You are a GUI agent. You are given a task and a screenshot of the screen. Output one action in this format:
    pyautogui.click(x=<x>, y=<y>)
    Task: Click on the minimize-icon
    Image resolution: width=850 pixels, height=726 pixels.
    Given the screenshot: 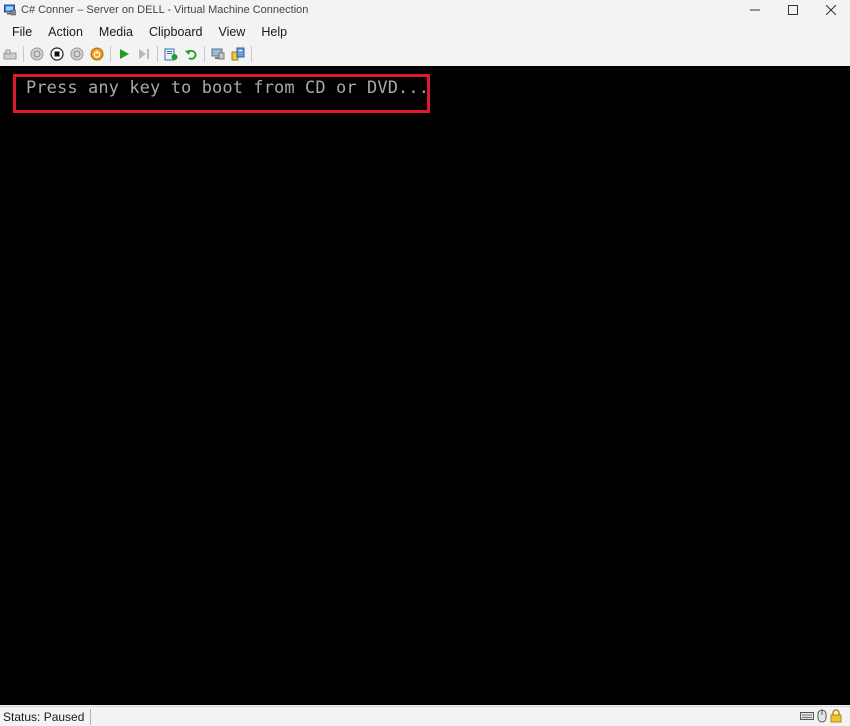 What is the action you would take?
    pyautogui.click(x=755, y=10)
    